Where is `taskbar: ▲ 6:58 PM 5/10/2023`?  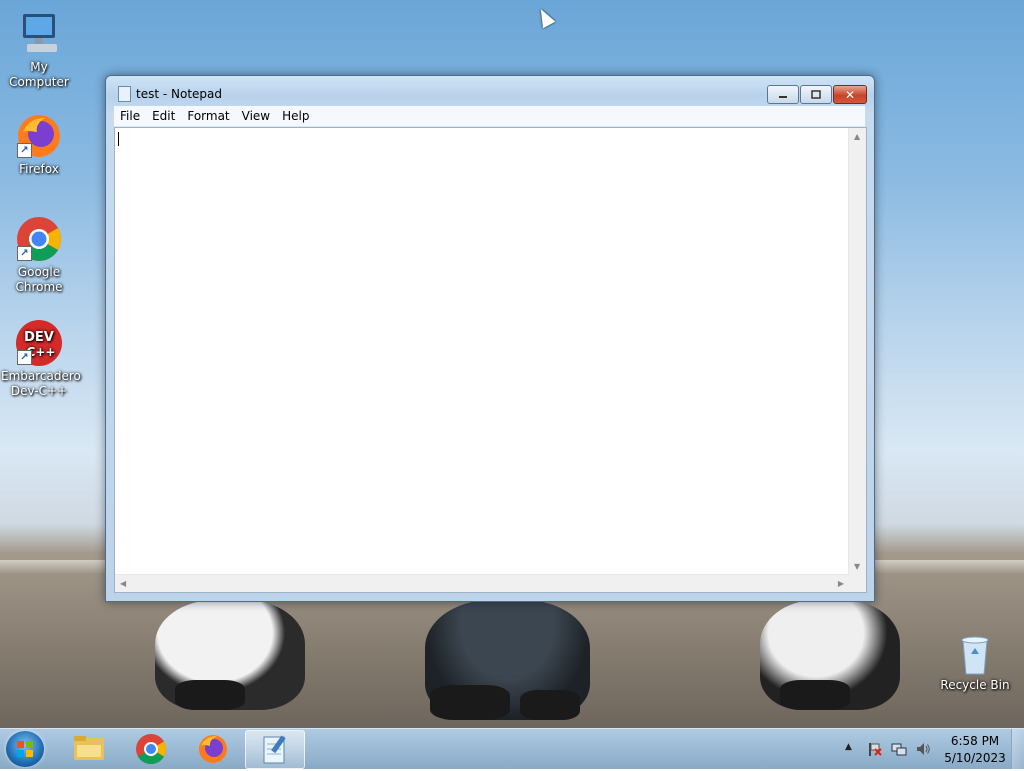 taskbar: ▲ 6:58 PM 5/10/2023 is located at coordinates (512, 748).